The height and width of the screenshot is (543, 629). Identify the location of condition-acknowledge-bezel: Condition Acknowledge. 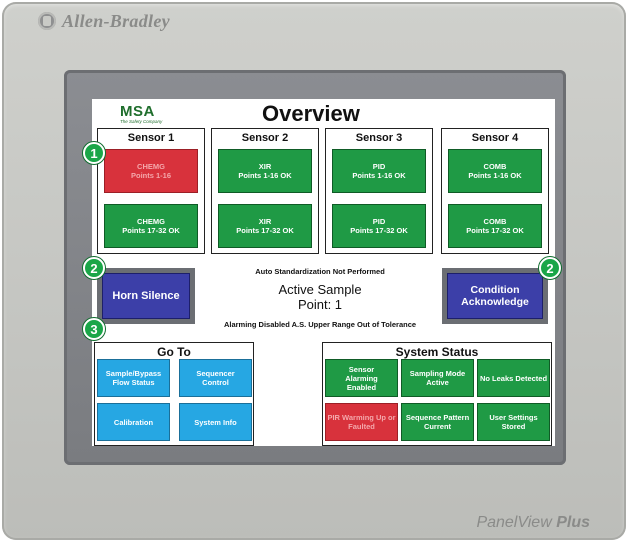
(495, 296).